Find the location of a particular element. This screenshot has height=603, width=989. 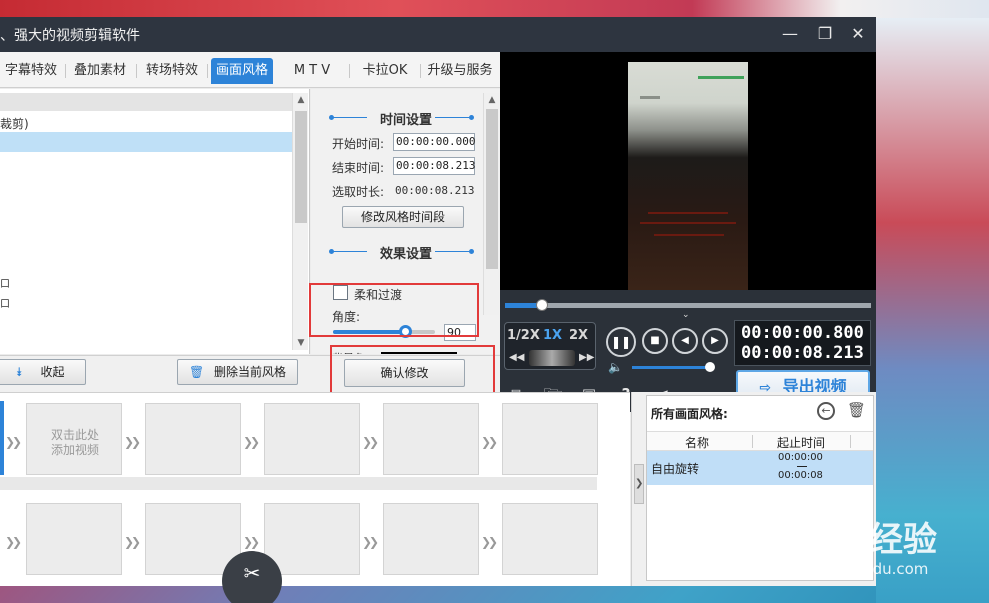

time-range-separator is located at coordinates (802, 466).